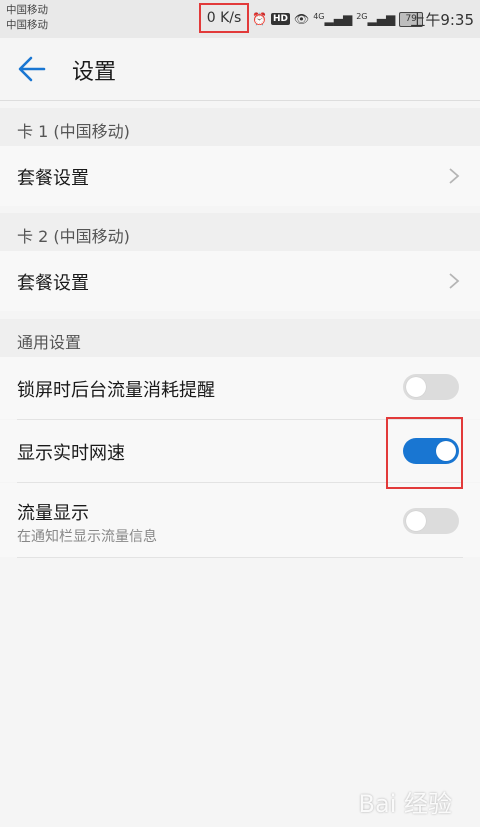 This screenshot has height=827, width=480. I want to click on traffic-display-toggle, so click(431, 521).